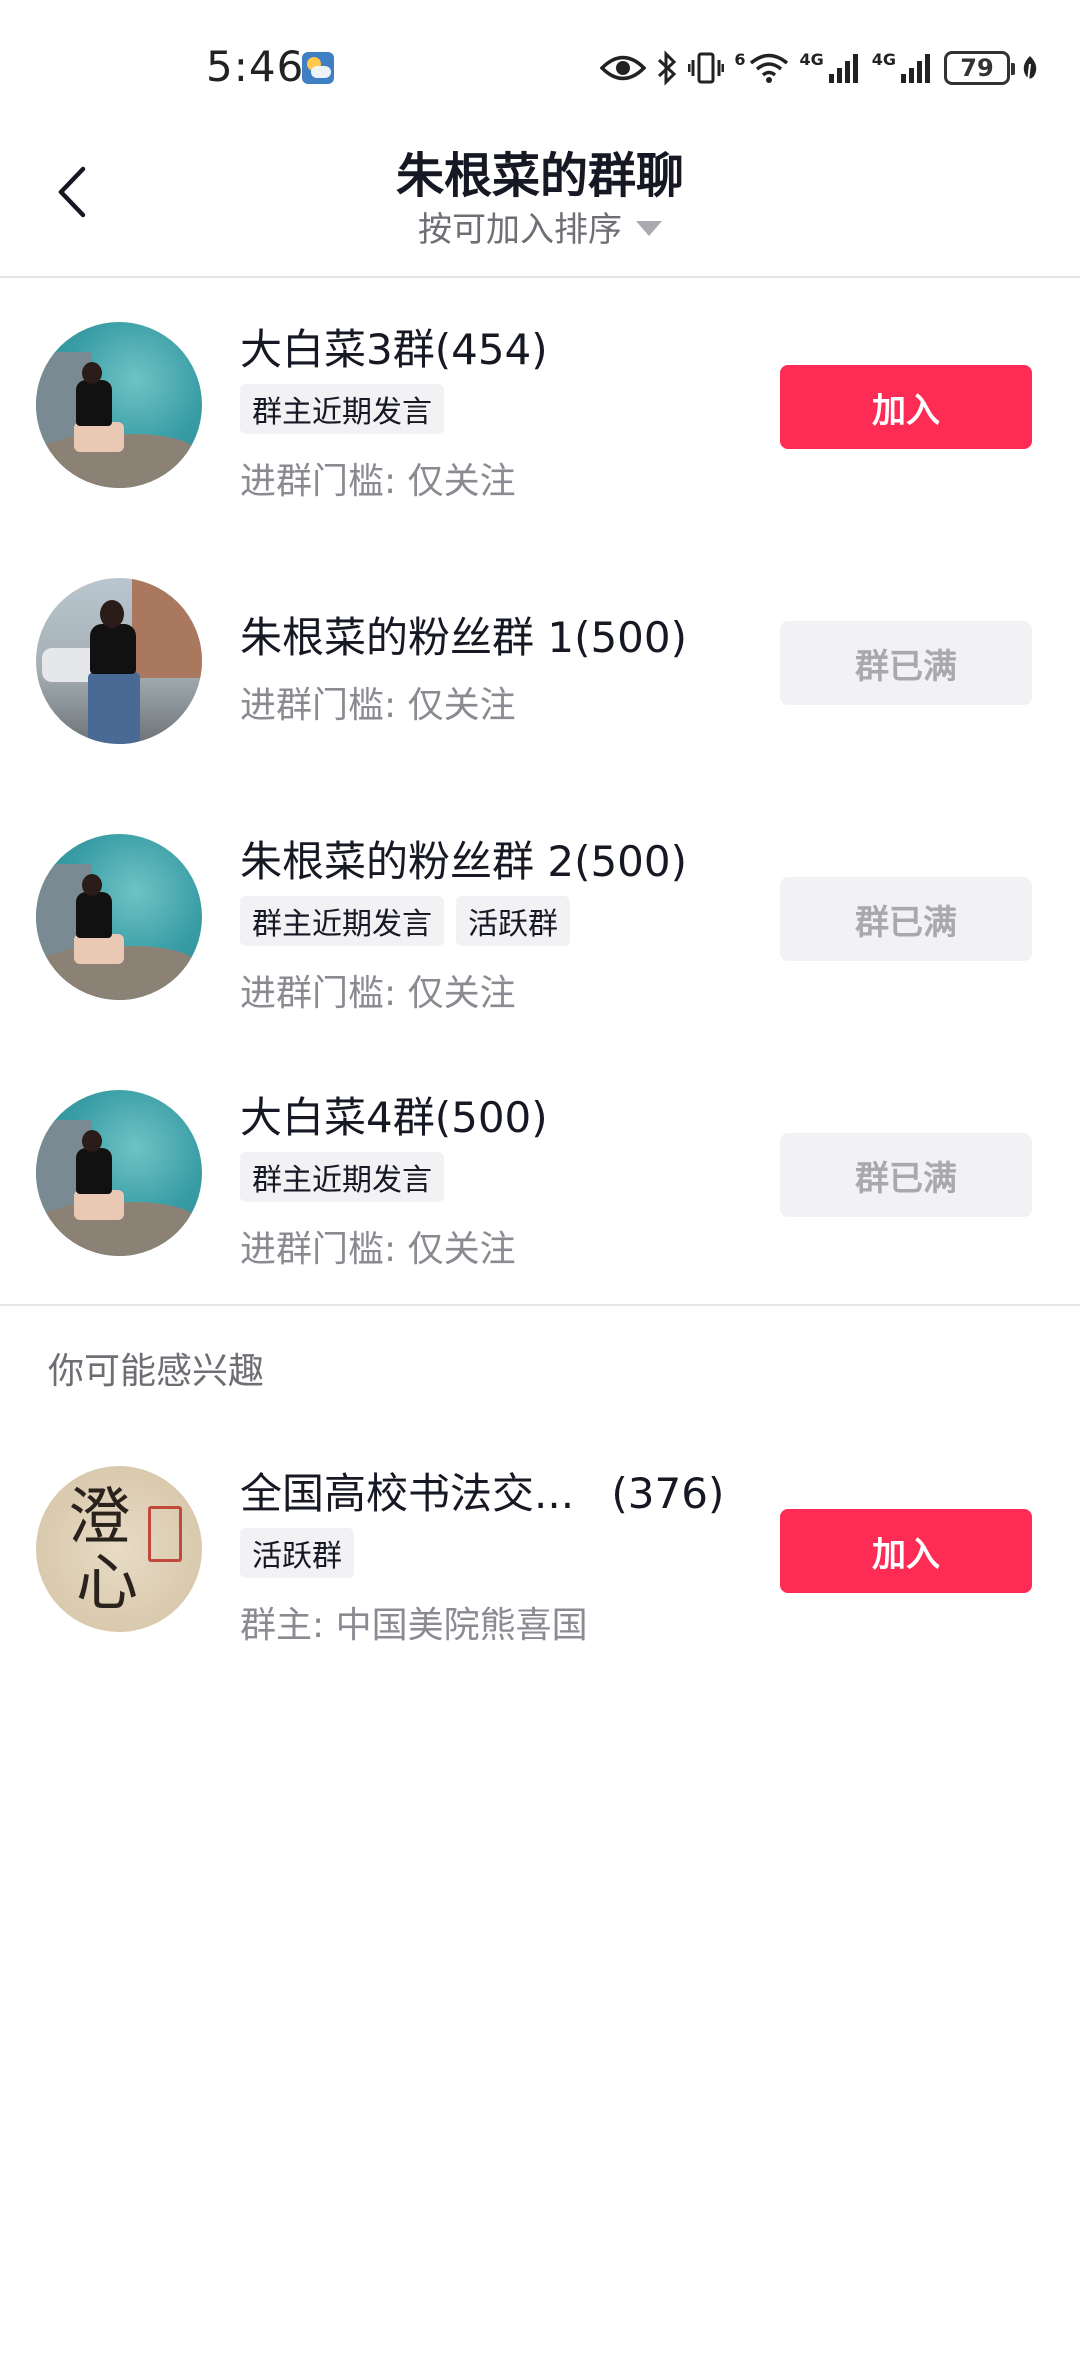 Image resolution: width=1080 pixels, height=2376 pixels. I want to click on bluetooth-icon, so click(667, 68).